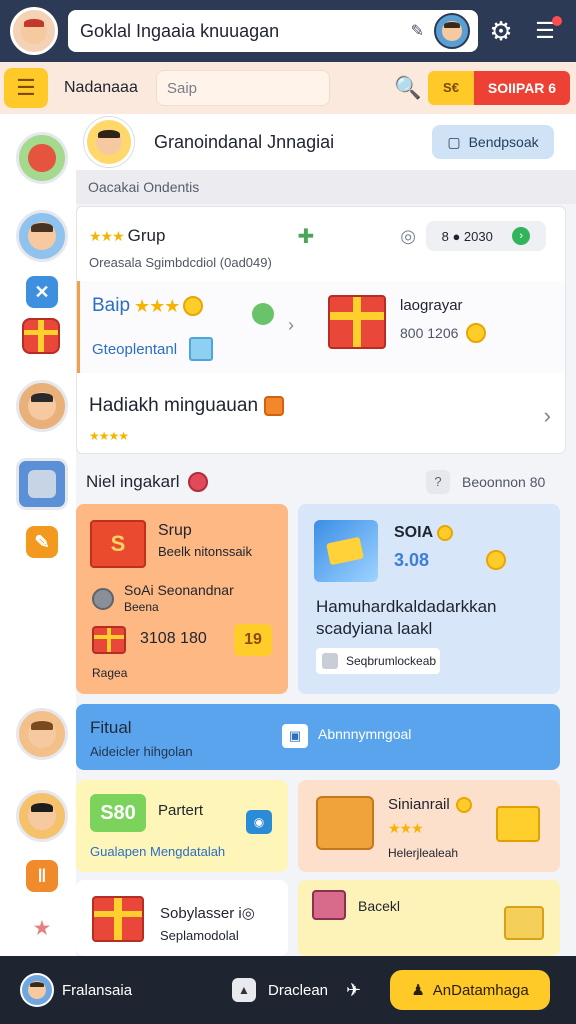 The height and width of the screenshot is (1024, 576). What do you see at coordinates (175, 530) in the screenshot?
I see `event-title: Srup` at bounding box center [175, 530].